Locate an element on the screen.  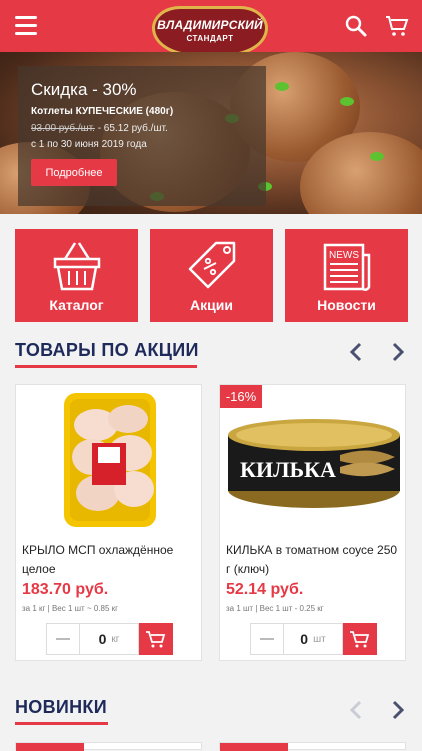
promo-price: 93.00 руб./шт. - 65.12 руб./шт. is located at coordinates (99, 128).